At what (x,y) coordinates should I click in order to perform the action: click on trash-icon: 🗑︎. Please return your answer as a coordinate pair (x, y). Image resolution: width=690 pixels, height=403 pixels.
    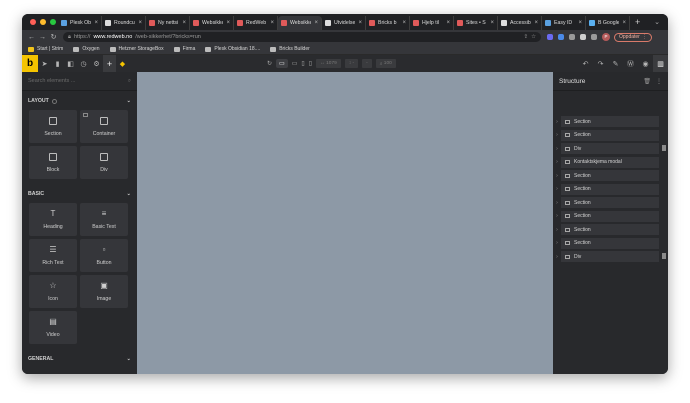
    Looking at the image, I should click on (647, 81).